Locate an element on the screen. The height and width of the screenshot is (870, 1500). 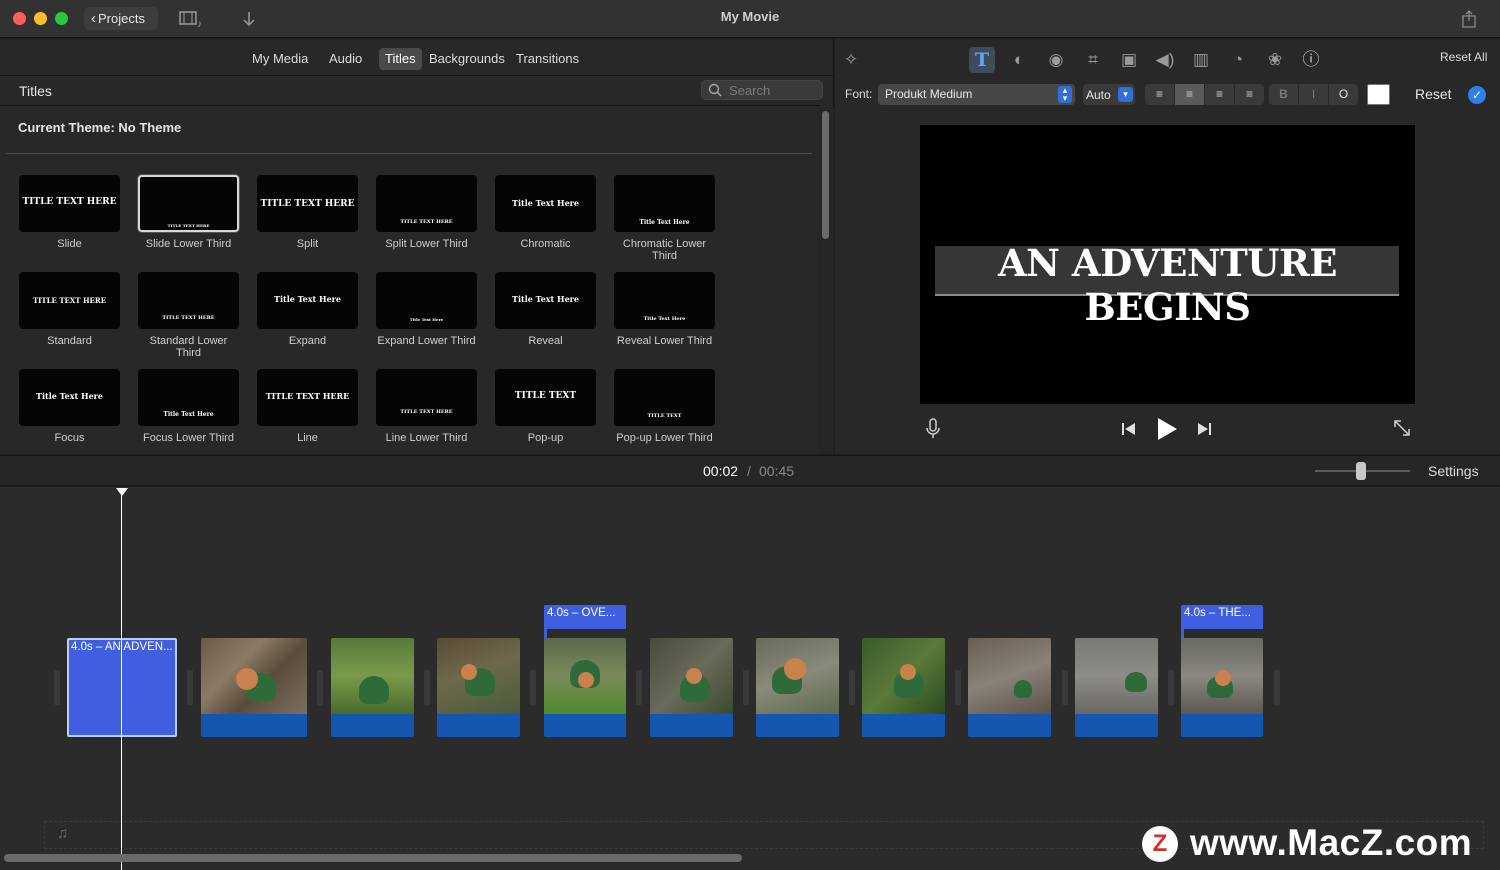
justify-button: ≡ is located at coordinates (1249, 94).